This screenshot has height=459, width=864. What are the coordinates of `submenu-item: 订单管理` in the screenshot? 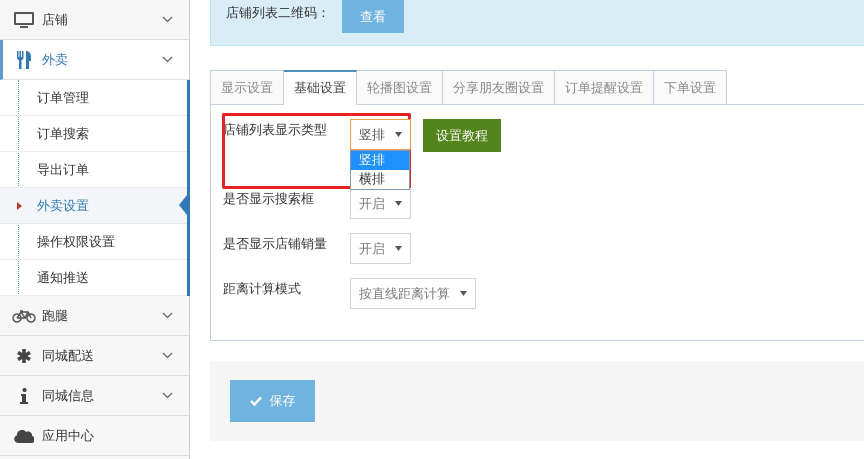 It's located at (93, 98).